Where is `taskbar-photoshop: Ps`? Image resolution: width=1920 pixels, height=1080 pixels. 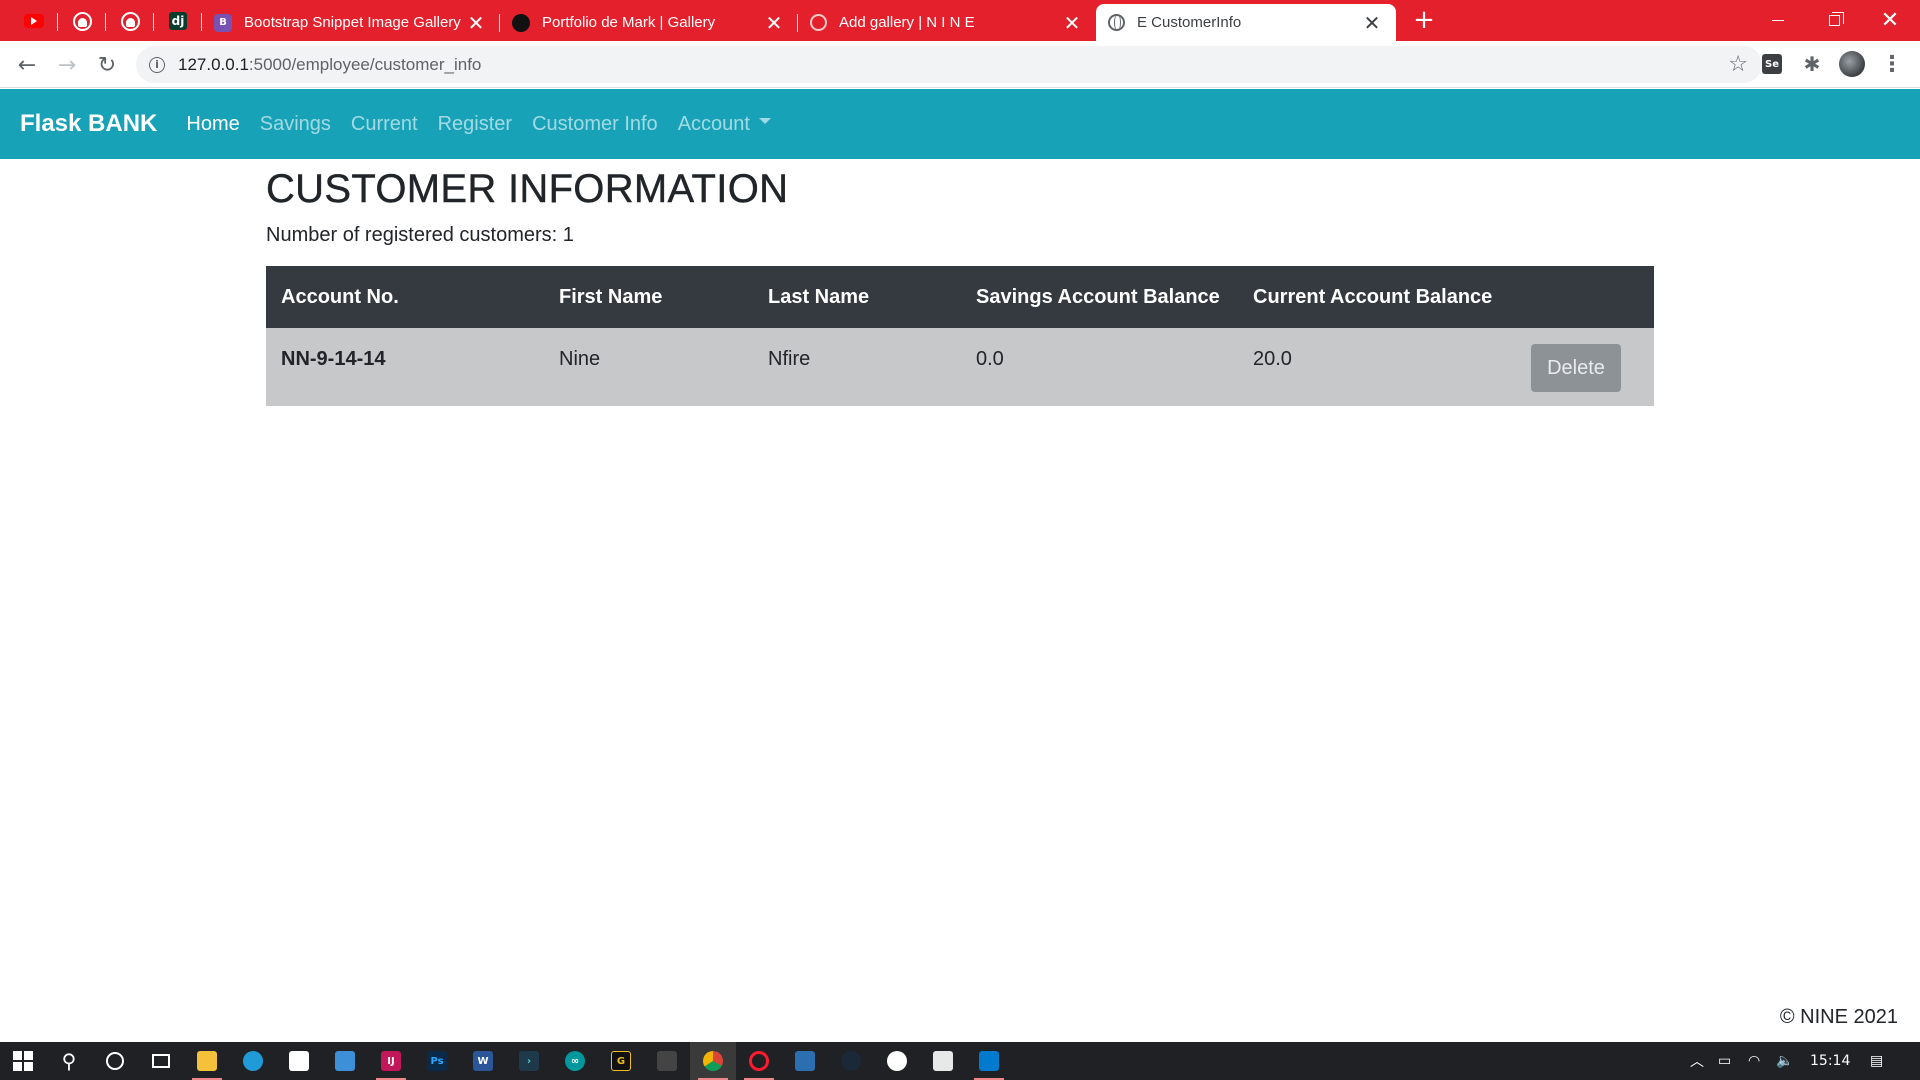 taskbar-photoshop: Ps is located at coordinates (437, 1061).